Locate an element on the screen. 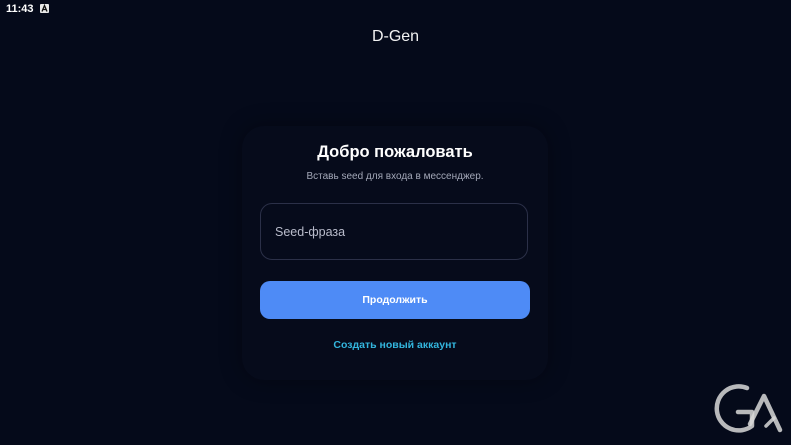 This screenshot has height=445, width=791. seed-phrase-input is located at coordinates (395, 231).